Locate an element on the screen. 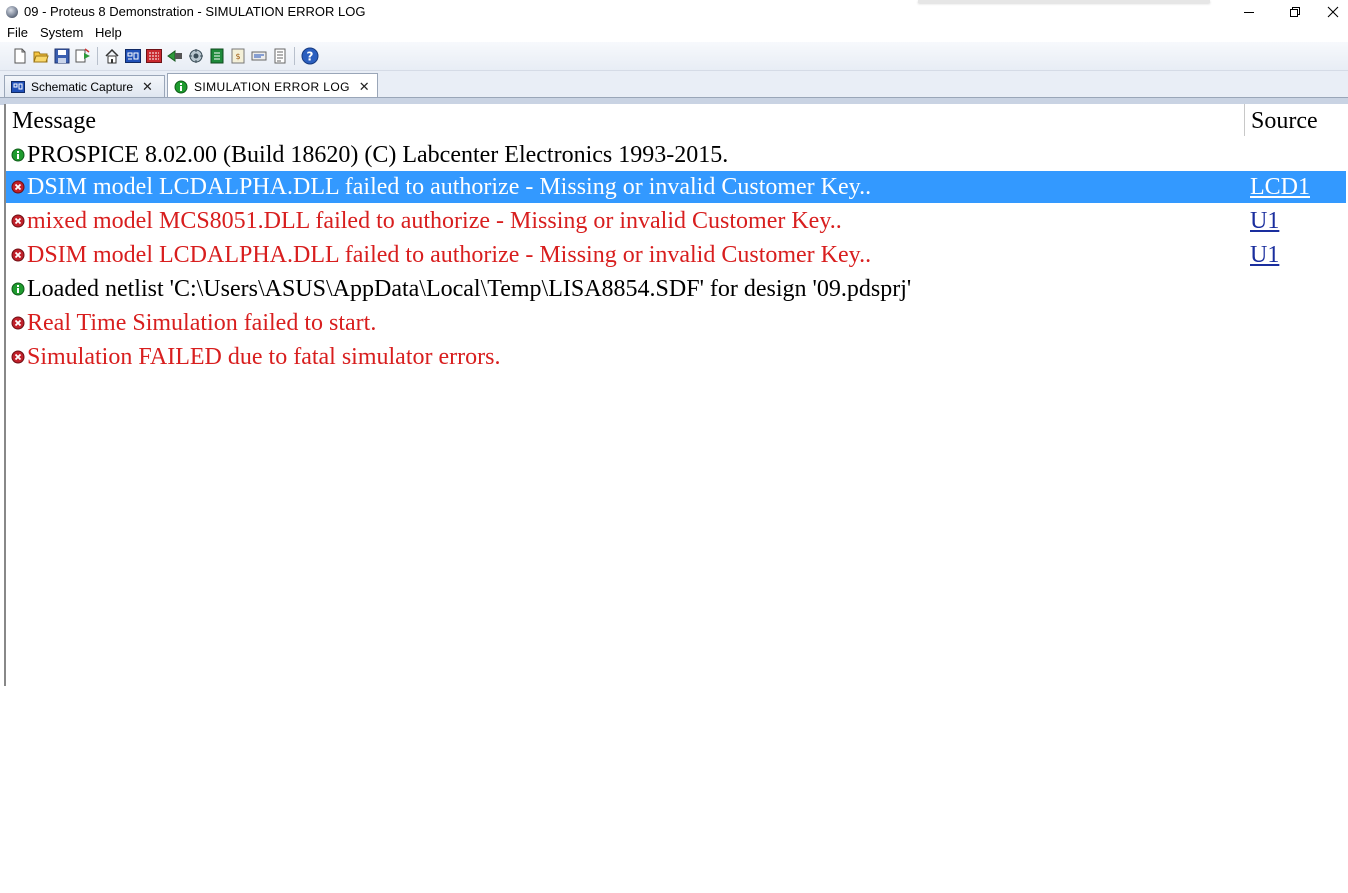  close-icon is located at coordinates (1333, 12).